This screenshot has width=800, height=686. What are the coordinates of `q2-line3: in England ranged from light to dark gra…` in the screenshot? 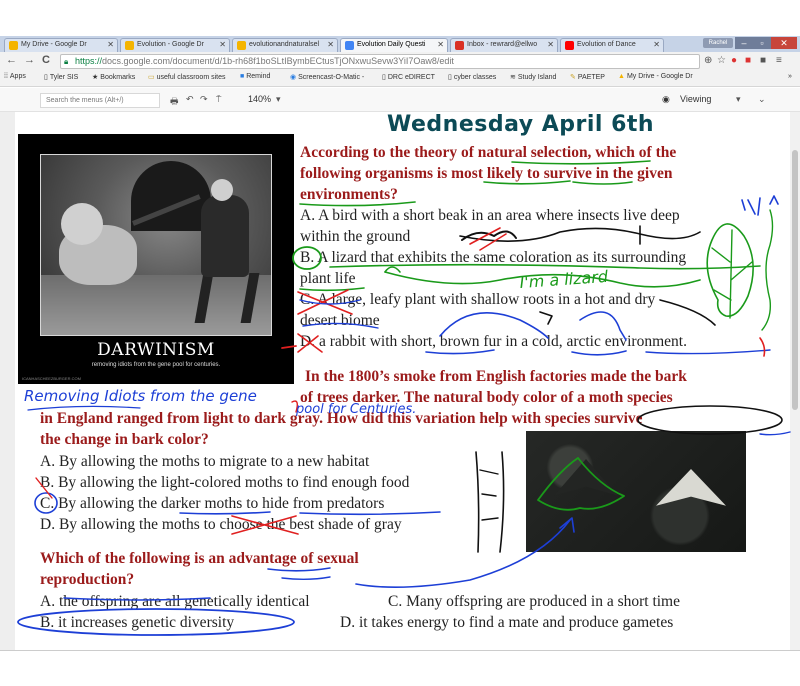 It's located at (341, 418).